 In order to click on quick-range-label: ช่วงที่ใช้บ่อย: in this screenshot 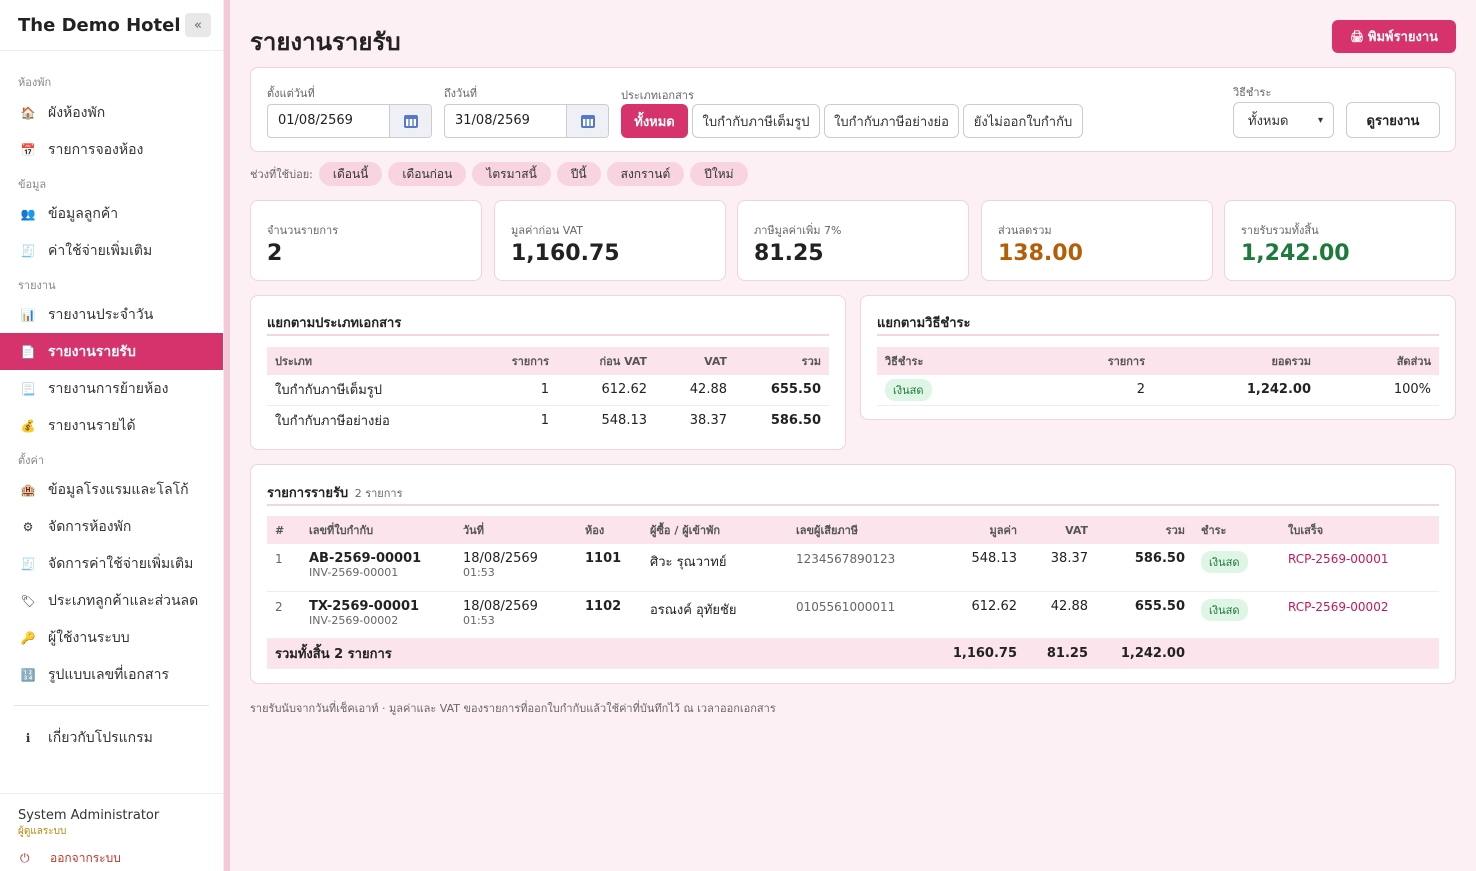, I will do `click(281, 174)`.